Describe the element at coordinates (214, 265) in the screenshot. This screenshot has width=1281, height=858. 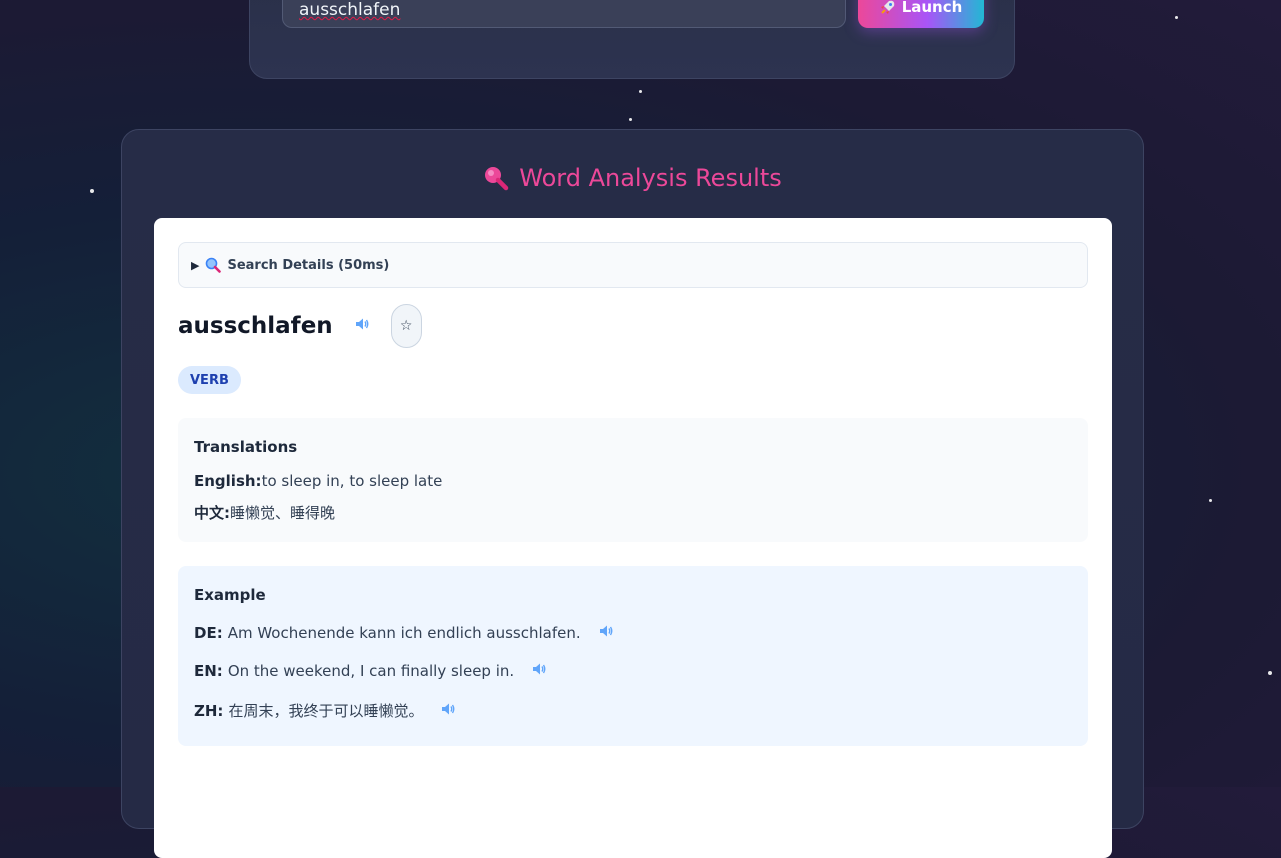
I see `search-icon` at that location.